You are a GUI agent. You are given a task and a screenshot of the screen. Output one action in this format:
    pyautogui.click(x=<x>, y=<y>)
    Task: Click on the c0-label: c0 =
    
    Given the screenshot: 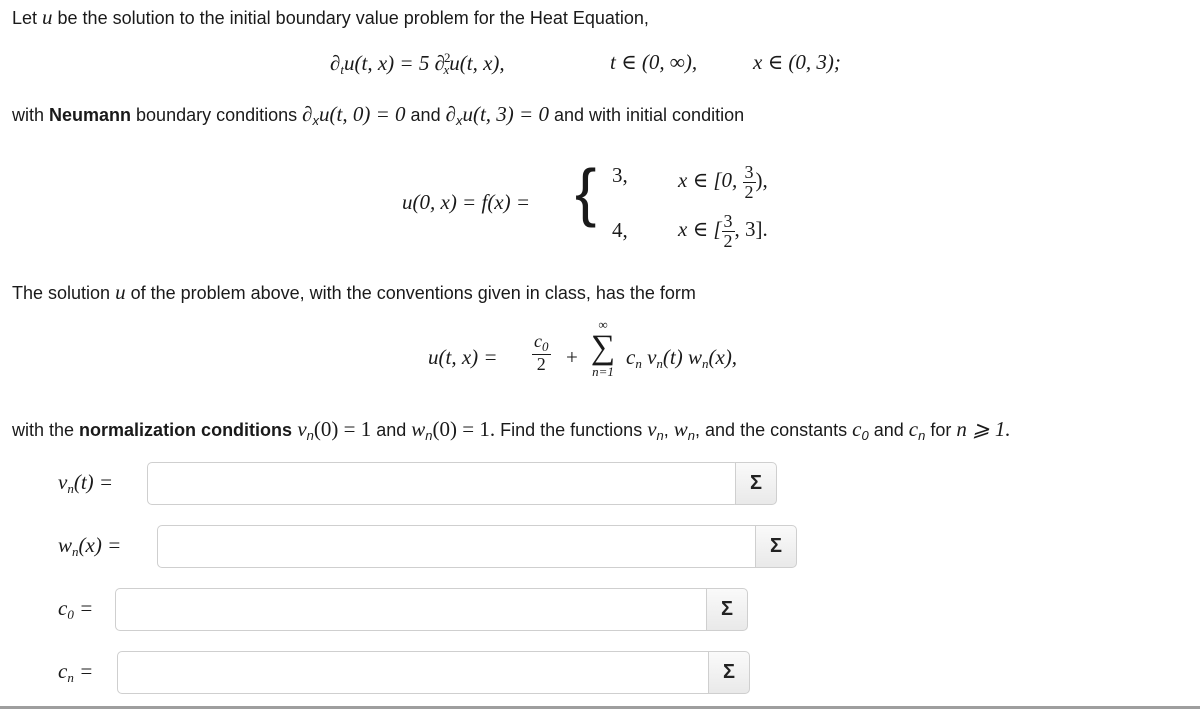 What is the action you would take?
    pyautogui.click(x=75, y=609)
    